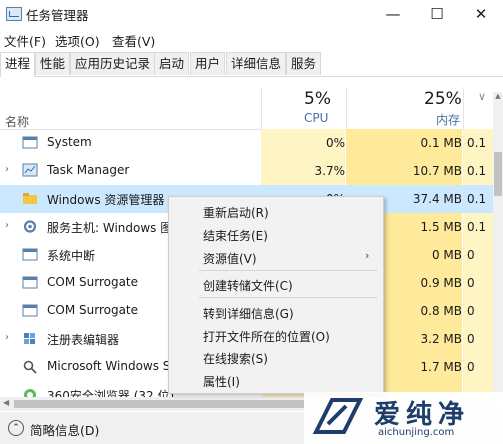  Describe the element at coordinates (25, 40) in the screenshot. I see `menu-file: 文件(F)` at that location.